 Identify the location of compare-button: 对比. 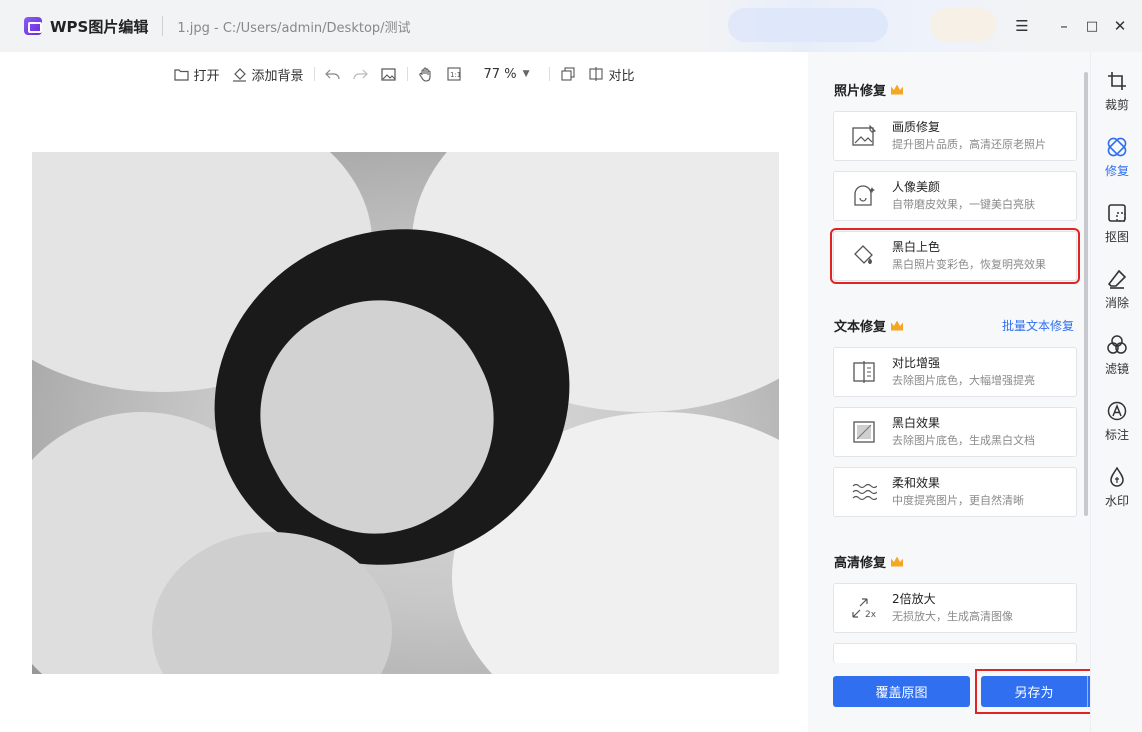
(611, 74).